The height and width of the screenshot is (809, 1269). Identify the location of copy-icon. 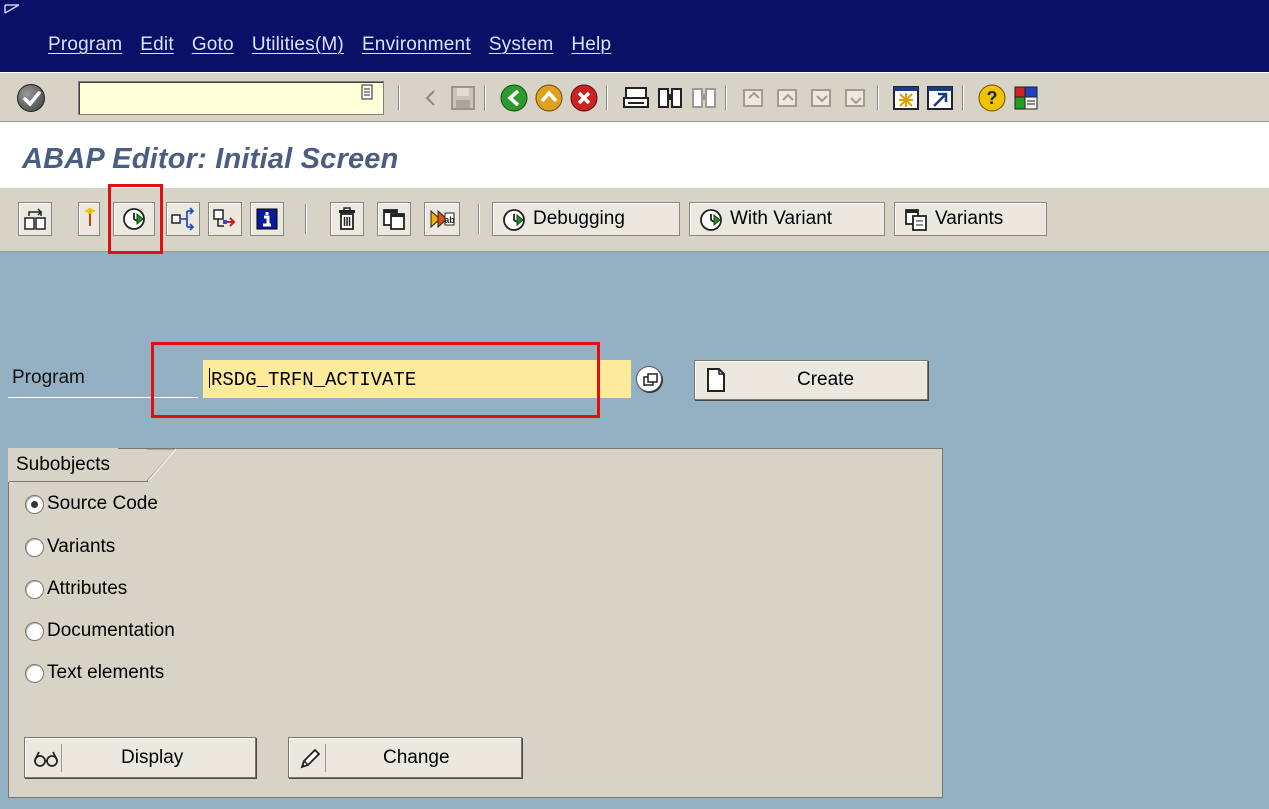
(394, 219).